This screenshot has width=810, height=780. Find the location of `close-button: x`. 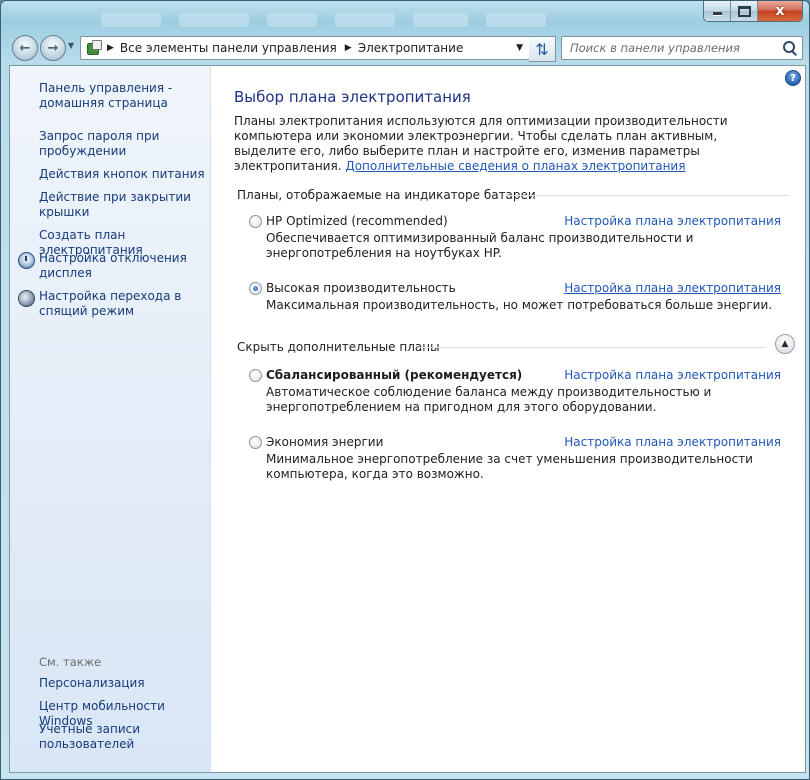

close-button: x is located at coordinates (780, 11).